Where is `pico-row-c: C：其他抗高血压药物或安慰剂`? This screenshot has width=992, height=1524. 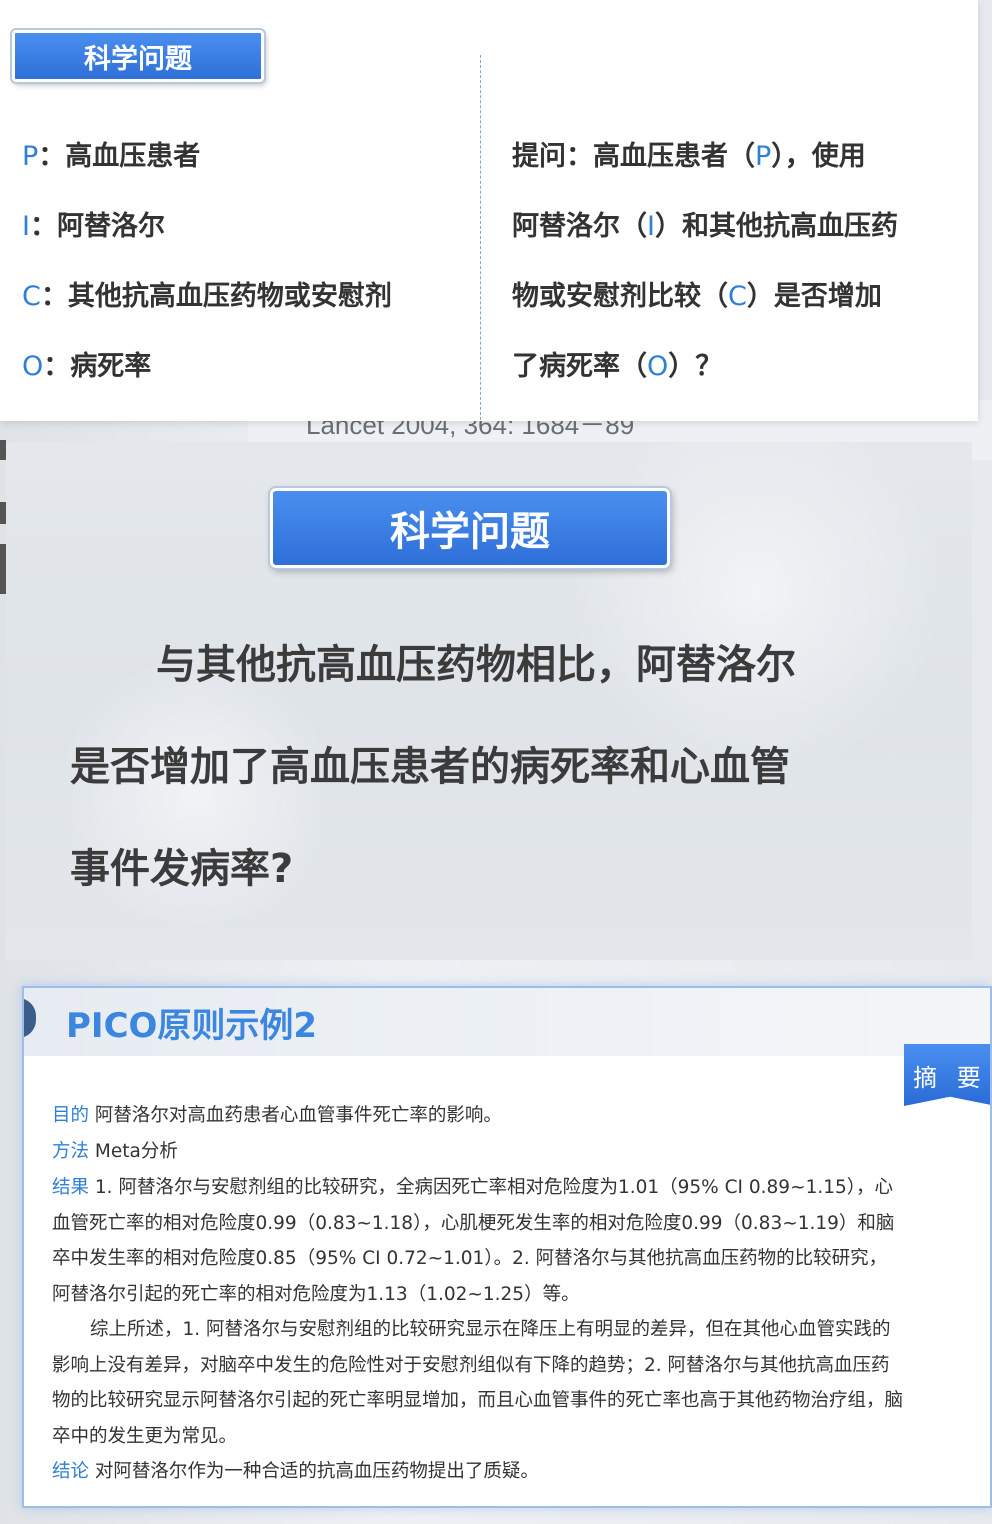 pico-row-c: C：其他抗高血压药物或安慰剂 is located at coordinates (207, 296).